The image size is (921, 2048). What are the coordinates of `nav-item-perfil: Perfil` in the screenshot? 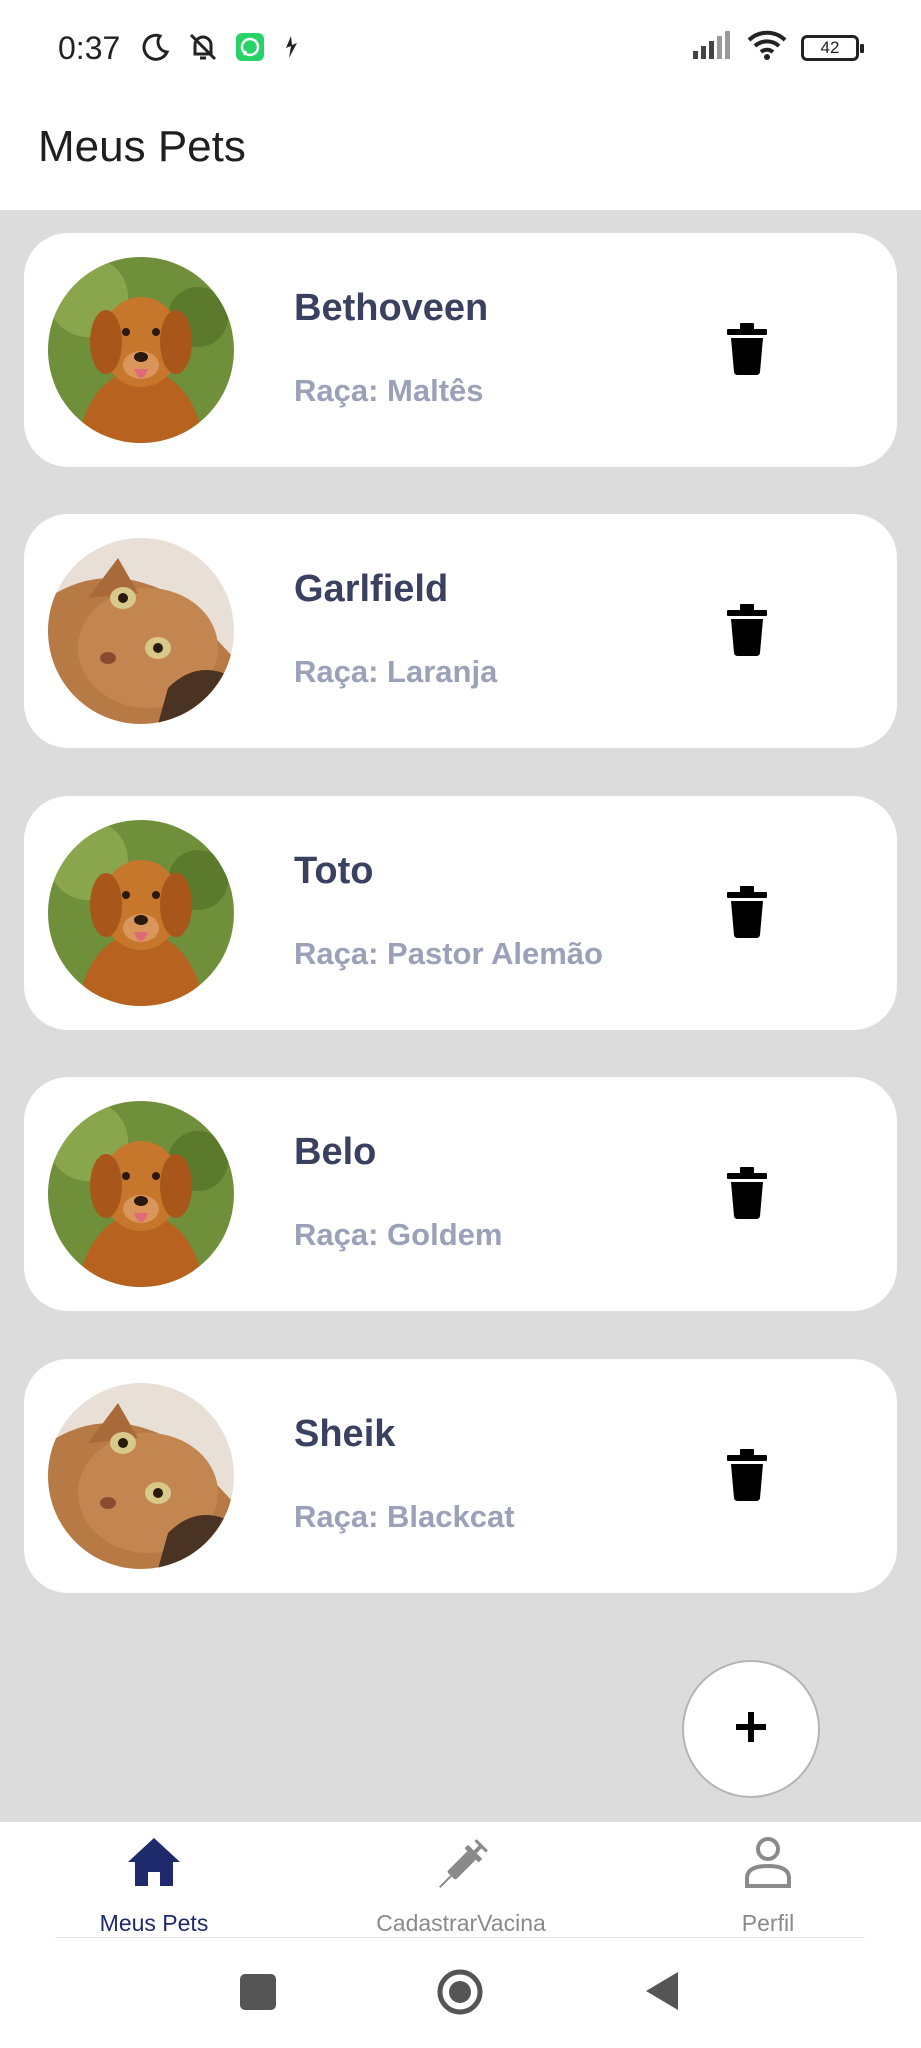 It's located at (768, 1880).